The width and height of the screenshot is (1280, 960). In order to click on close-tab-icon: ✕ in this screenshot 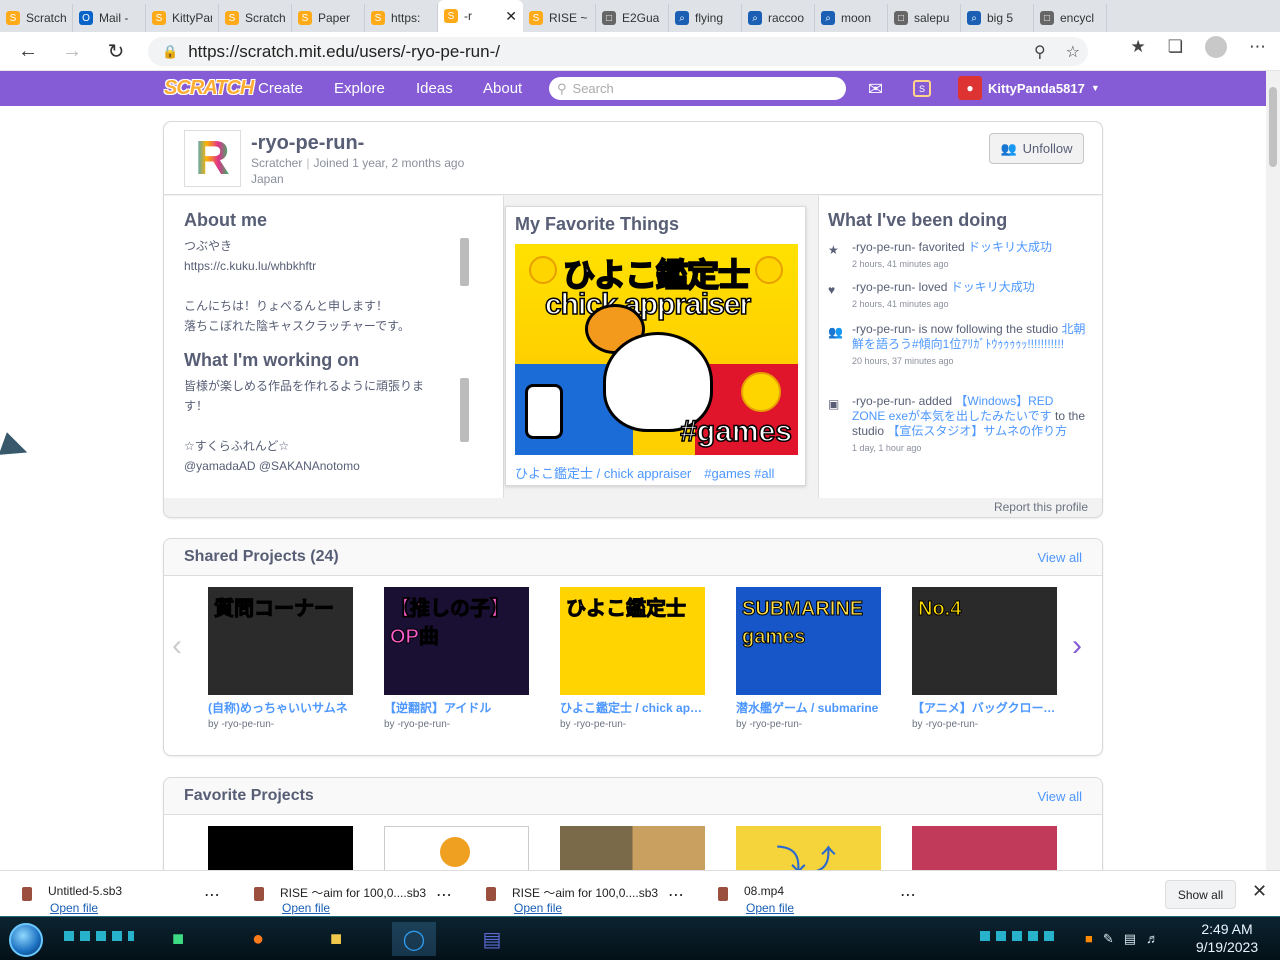, I will do `click(511, 16)`.